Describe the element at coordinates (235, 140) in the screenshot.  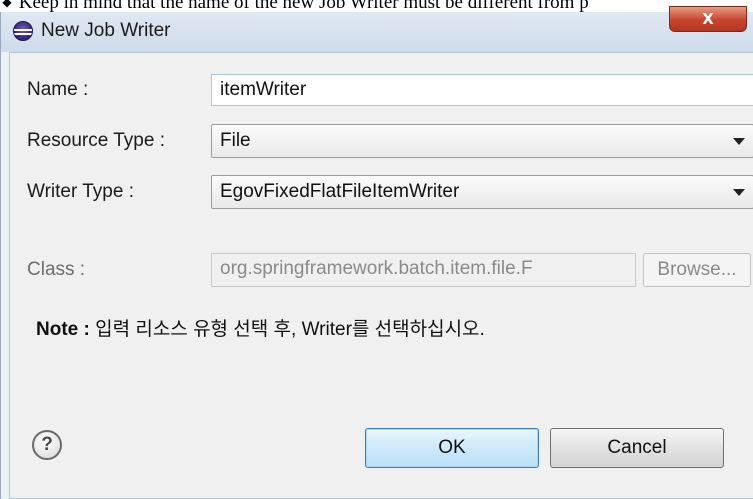
I see `resource-type-value: File` at that location.